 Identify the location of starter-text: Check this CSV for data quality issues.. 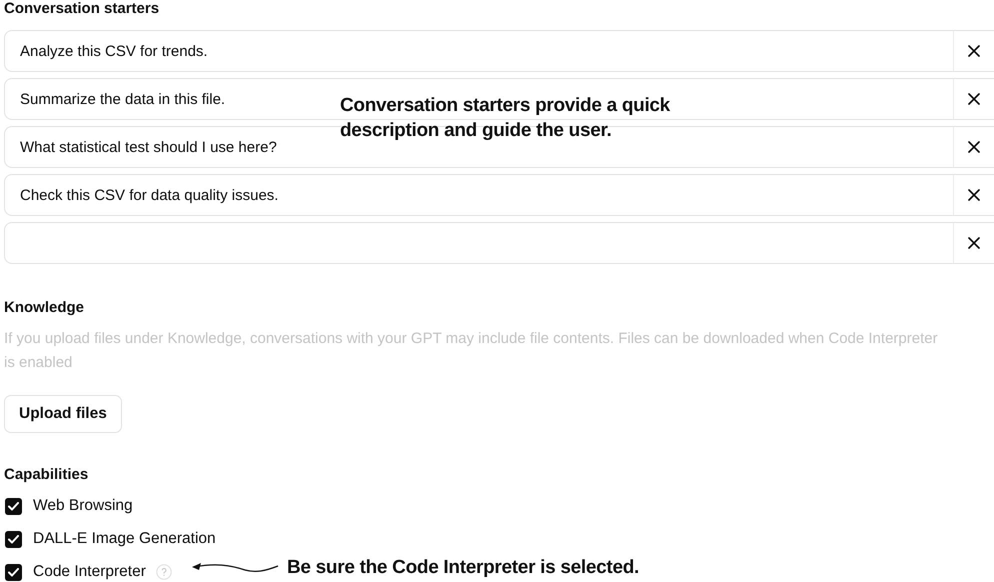
(149, 195).